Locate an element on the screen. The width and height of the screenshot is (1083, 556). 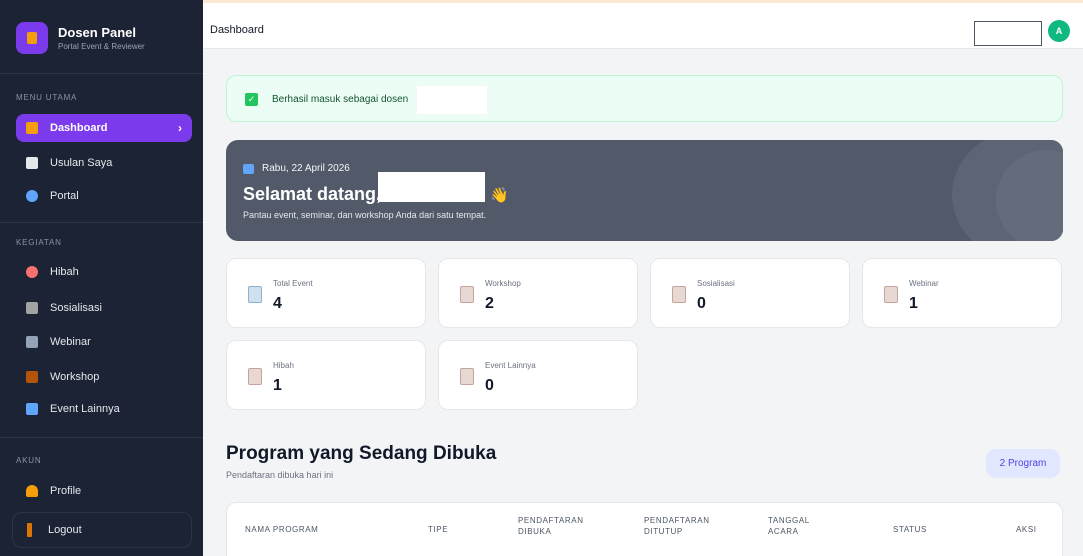
welcome-greeting: Selamat datang, is located at coordinates (312, 194).